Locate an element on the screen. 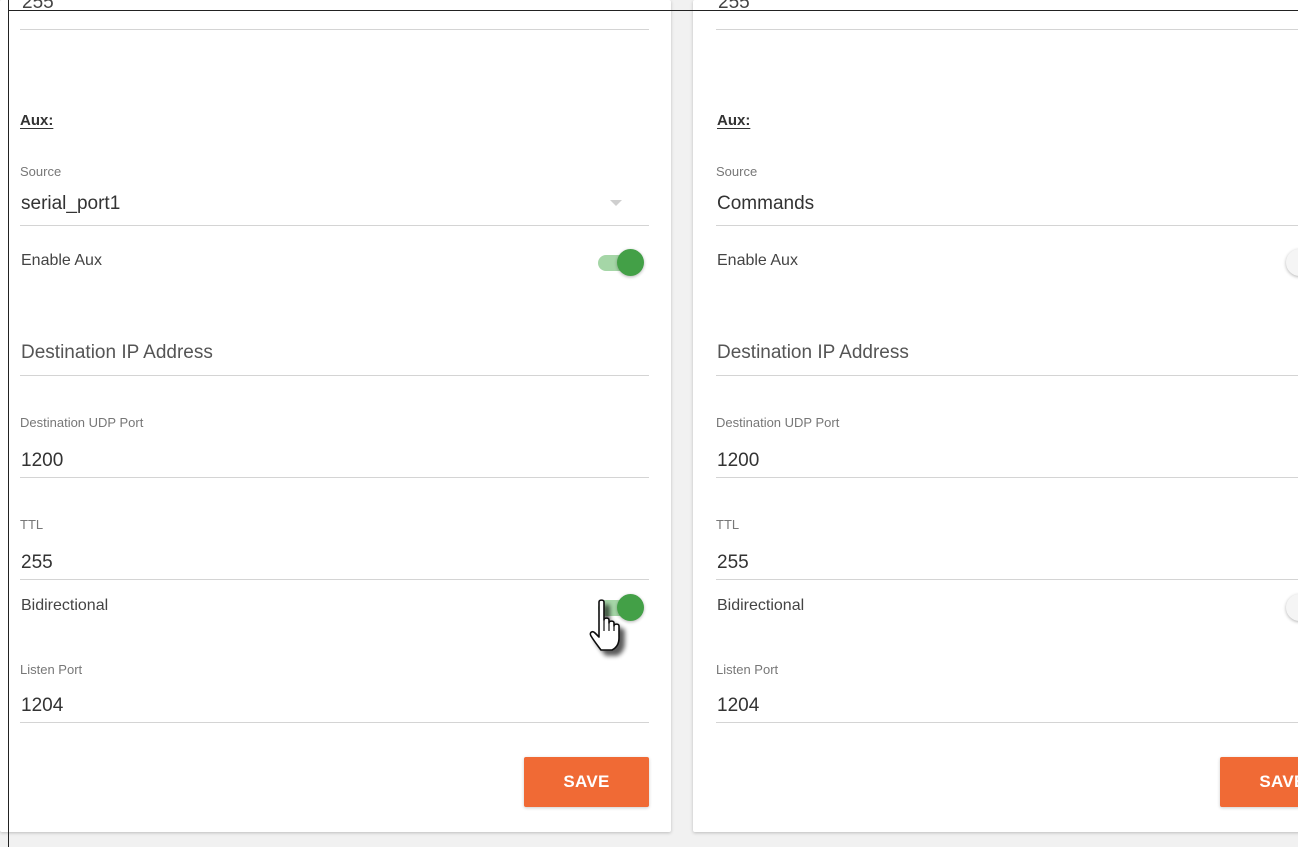 This screenshot has width=1298, height=847. bidirectional-toggle-knob is located at coordinates (1292, 607).